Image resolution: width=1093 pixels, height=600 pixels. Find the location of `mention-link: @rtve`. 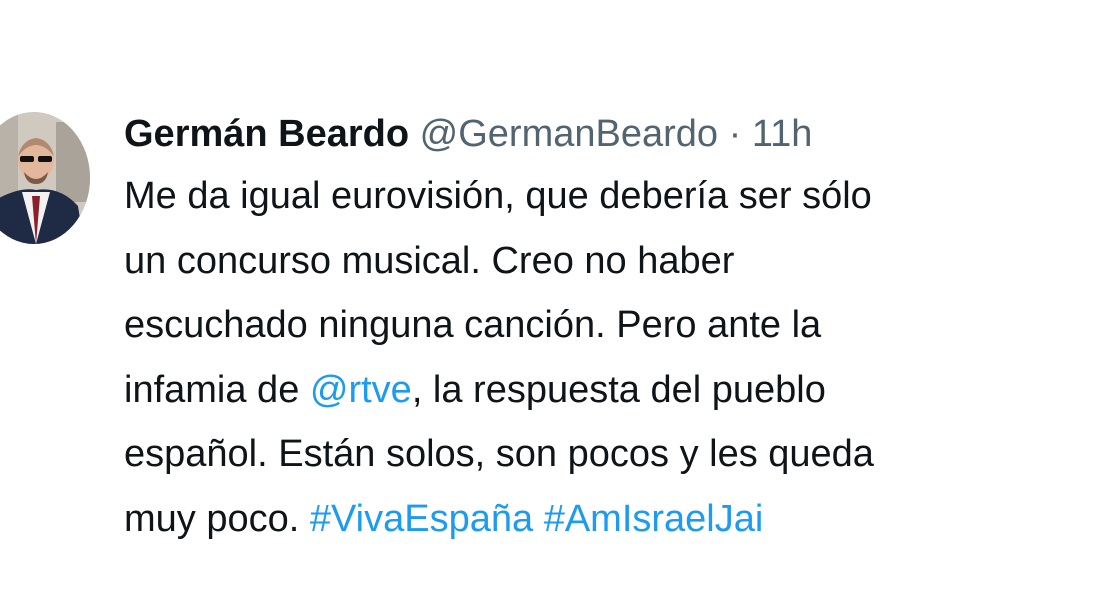

mention-link: @rtve is located at coordinates (361, 390).